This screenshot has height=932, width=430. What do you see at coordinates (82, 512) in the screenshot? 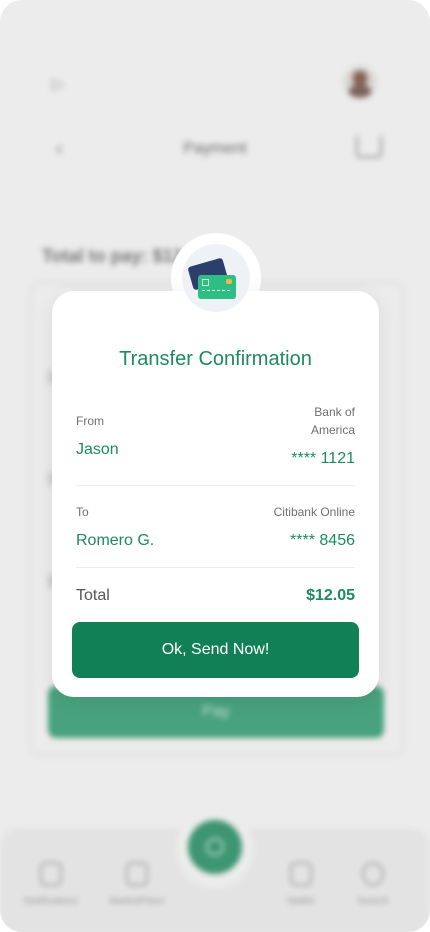
I see `to-label: To` at bounding box center [82, 512].